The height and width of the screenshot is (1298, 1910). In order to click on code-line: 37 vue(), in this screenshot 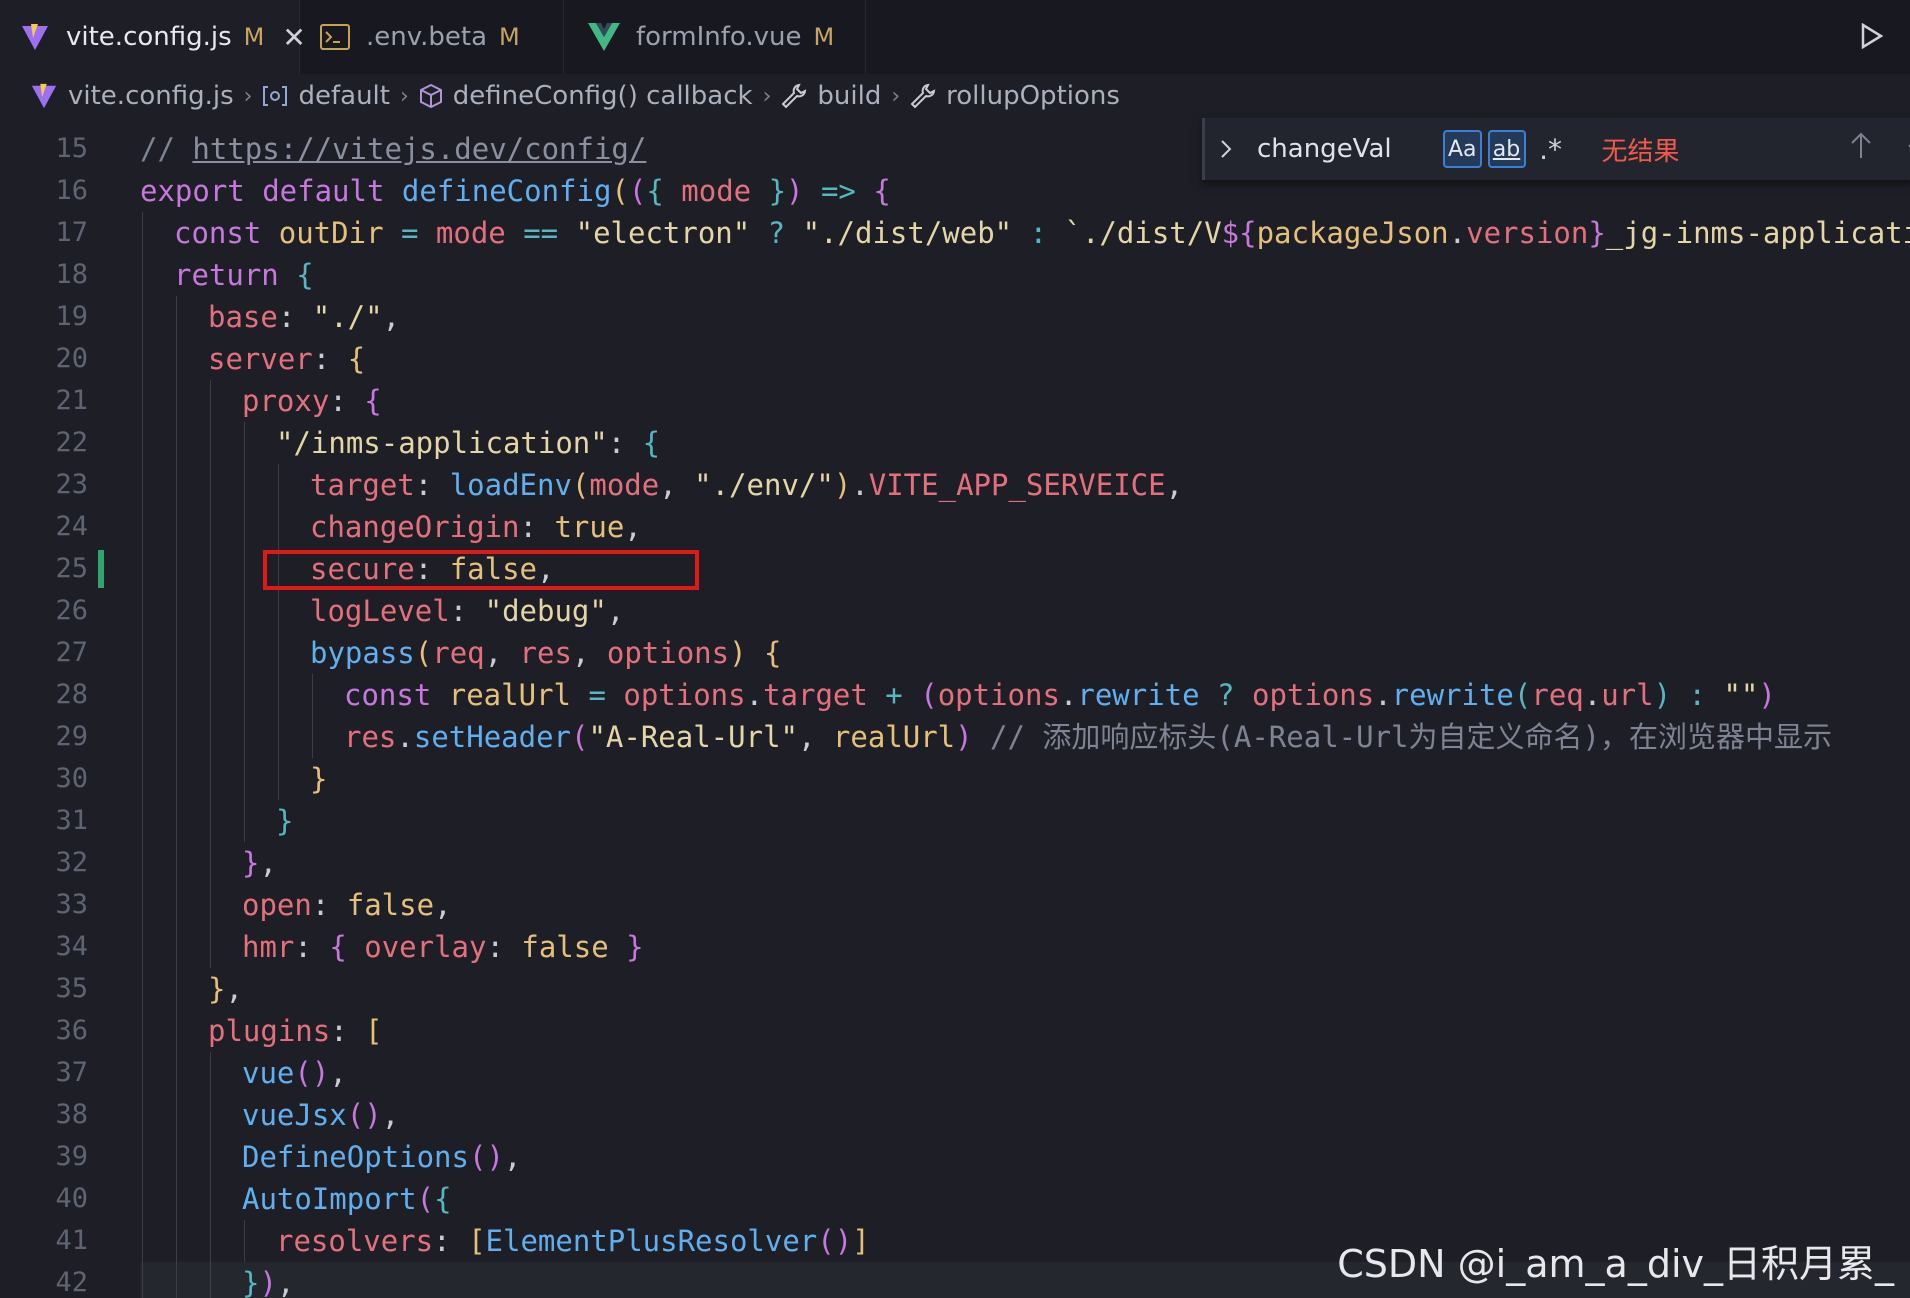, I will do `click(955, 1073)`.